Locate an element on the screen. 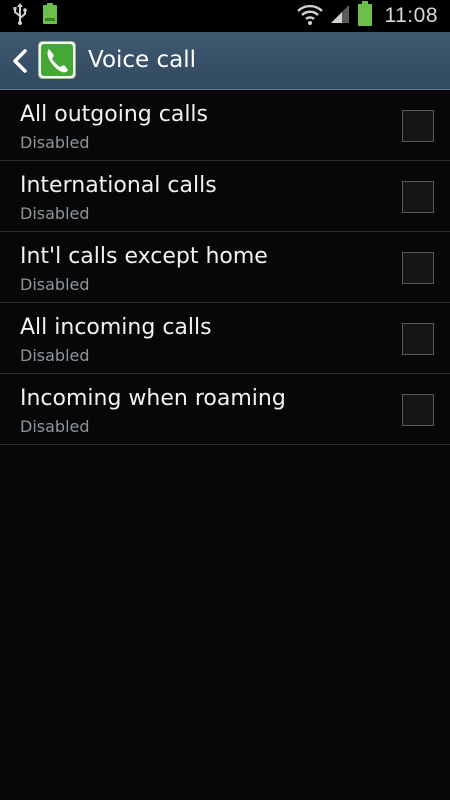 The width and height of the screenshot is (450, 800). page-title: Voice call is located at coordinates (142, 60).